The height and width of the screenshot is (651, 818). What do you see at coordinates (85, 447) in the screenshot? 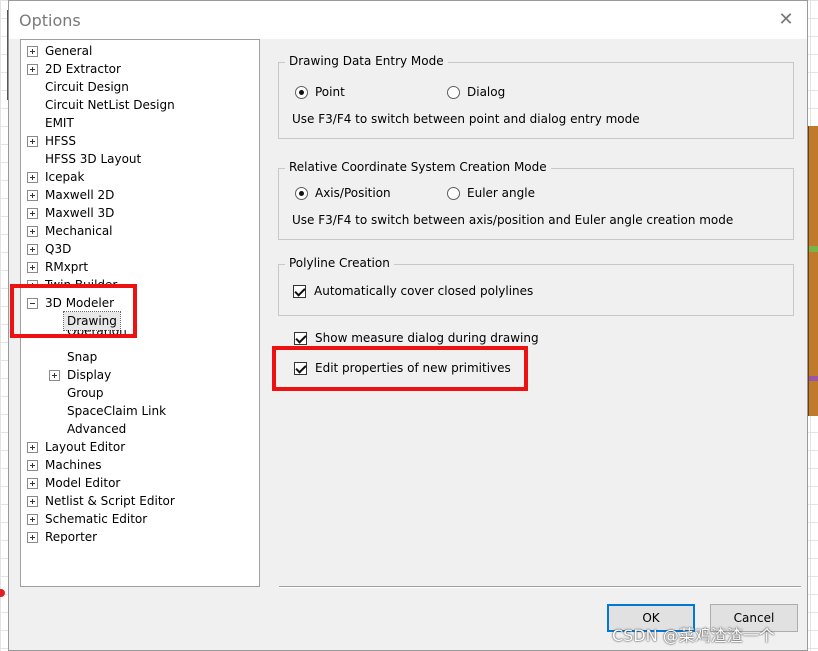
I see `tree-item-label: Layout Editor` at bounding box center [85, 447].